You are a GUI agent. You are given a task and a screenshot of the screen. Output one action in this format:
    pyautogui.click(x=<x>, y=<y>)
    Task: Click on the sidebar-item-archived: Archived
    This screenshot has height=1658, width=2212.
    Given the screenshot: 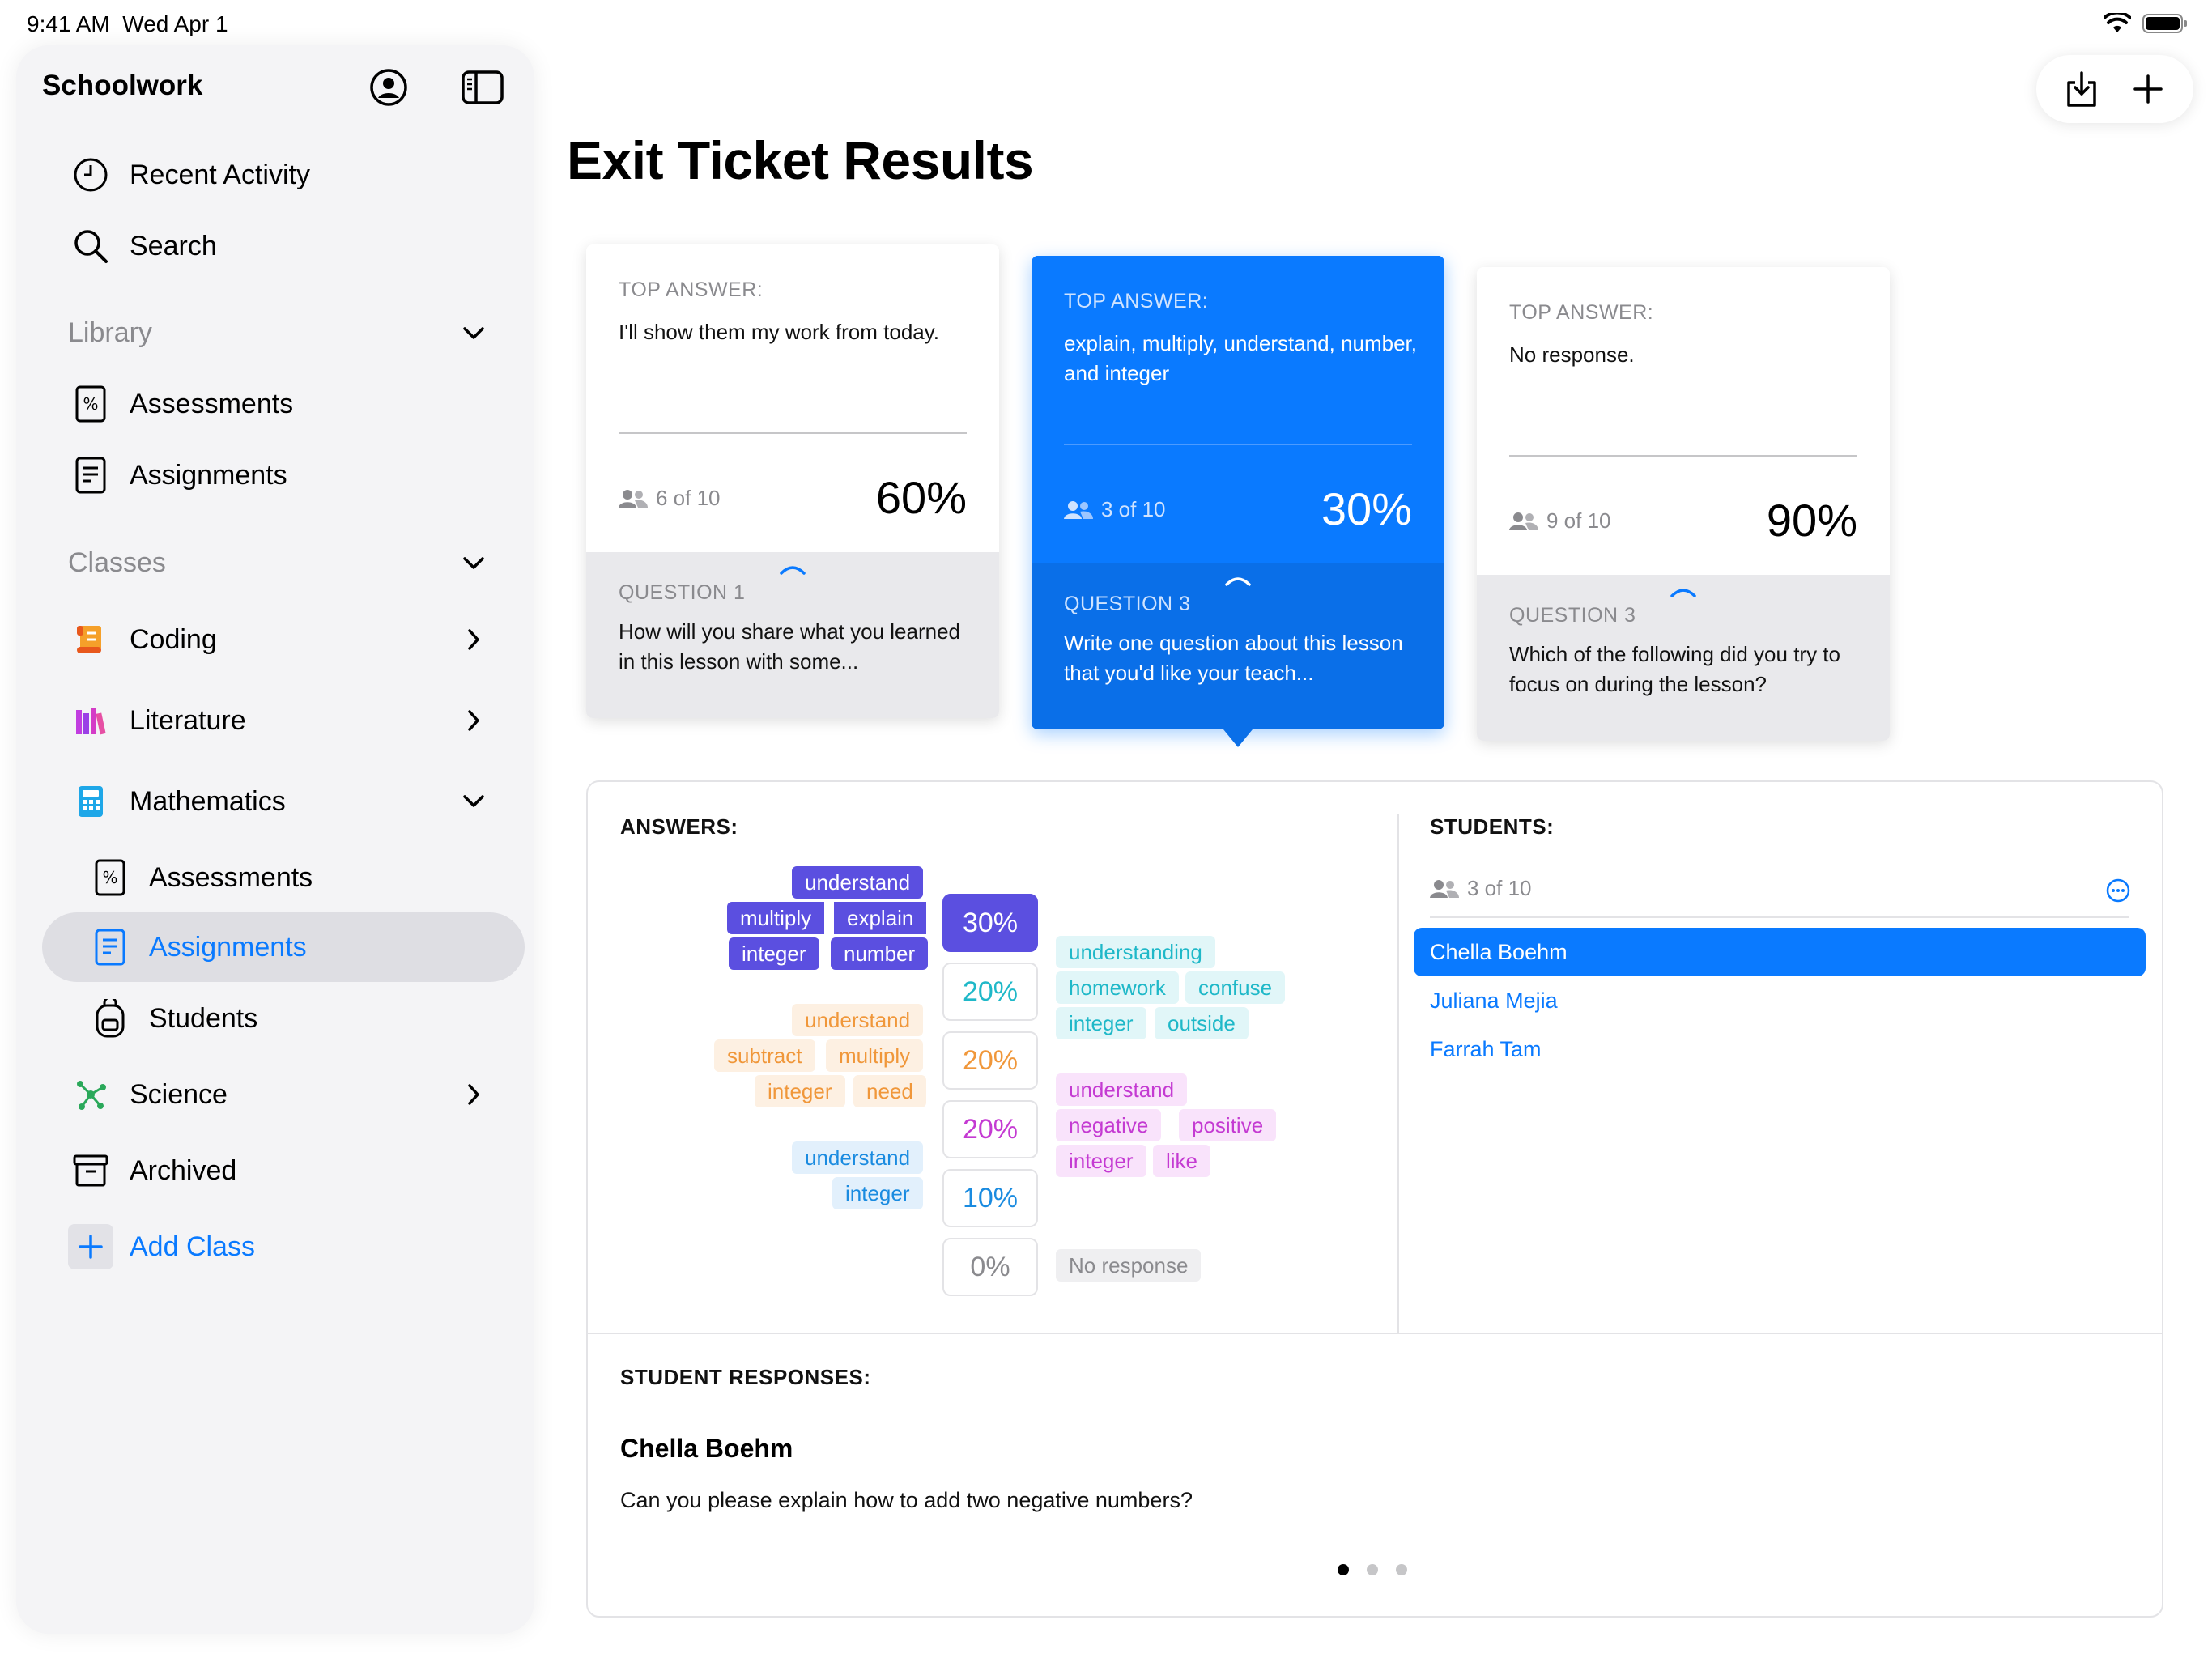 What is the action you would take?
    pyautogui.click(x=275, y=1170)
    